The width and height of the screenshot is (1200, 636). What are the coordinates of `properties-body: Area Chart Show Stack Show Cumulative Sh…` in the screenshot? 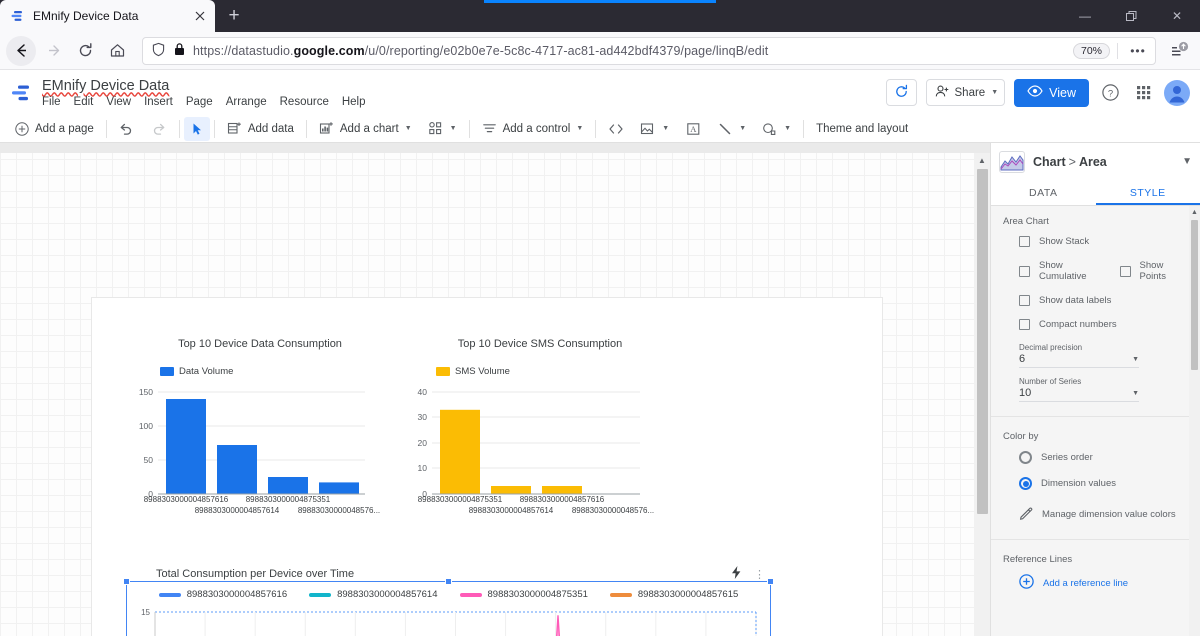 It's located at (1095, 421).